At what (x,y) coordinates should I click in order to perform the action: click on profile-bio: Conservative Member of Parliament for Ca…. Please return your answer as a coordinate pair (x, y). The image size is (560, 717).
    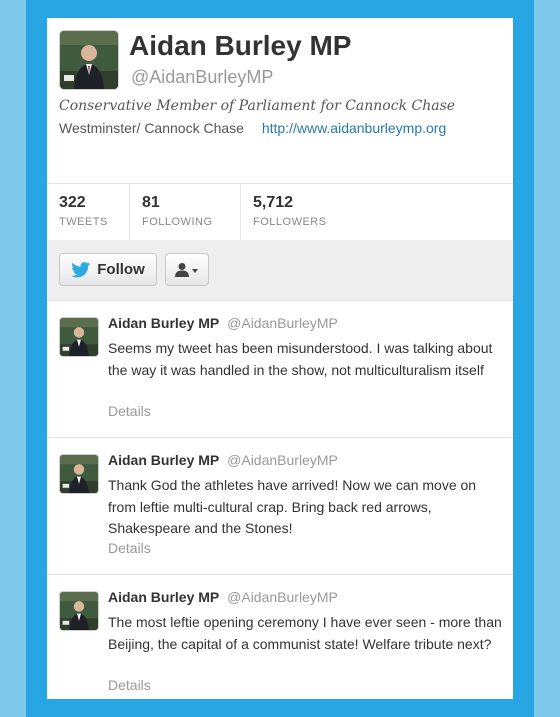
    Looking at the image, I should click on (257, 106).